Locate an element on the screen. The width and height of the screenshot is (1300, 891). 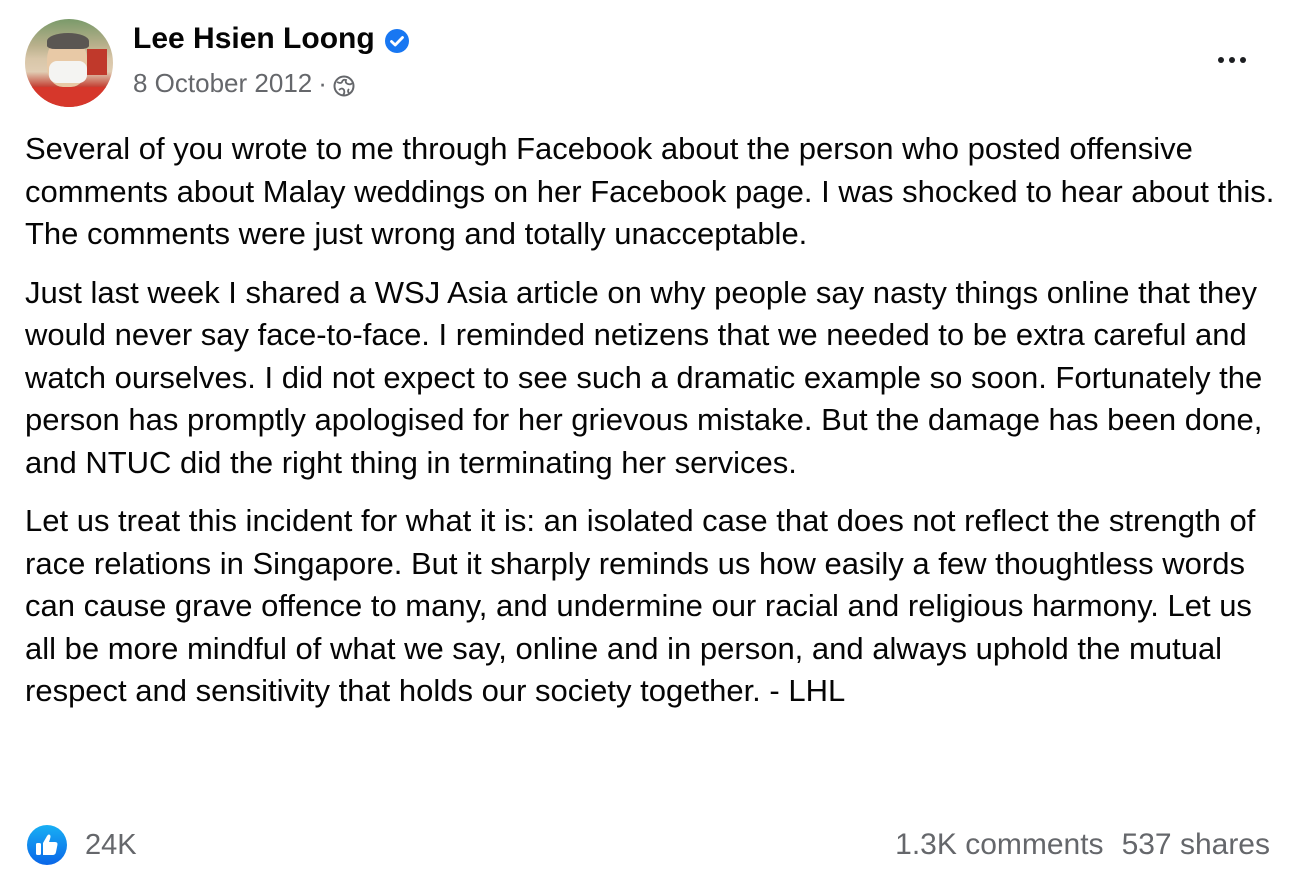
avatar-mask is located at coordinates (68, 72).